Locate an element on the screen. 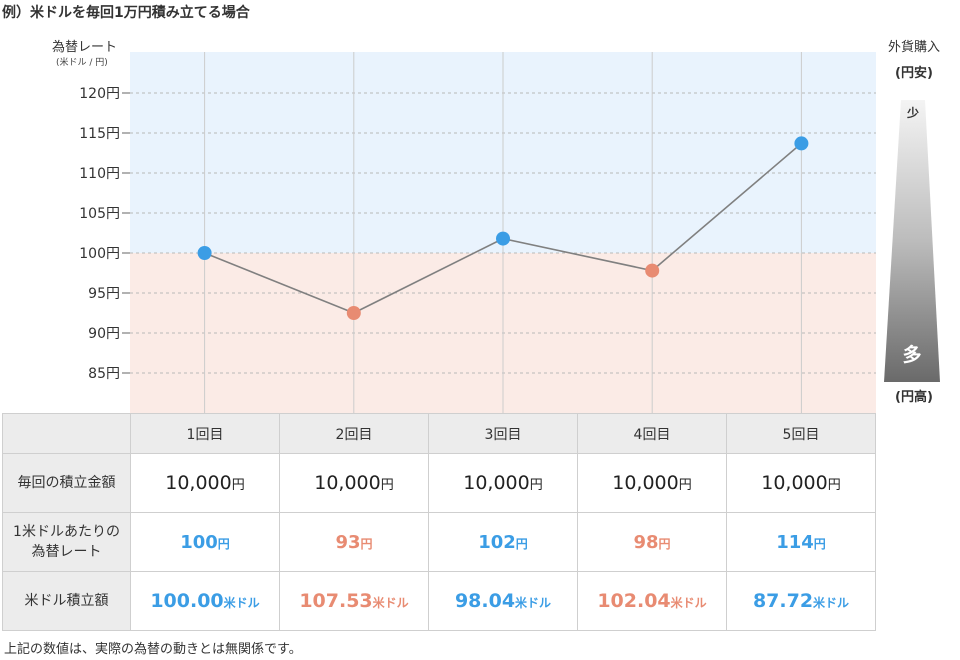  y-tick-label: 105円 is located at coordinates (99, 214).